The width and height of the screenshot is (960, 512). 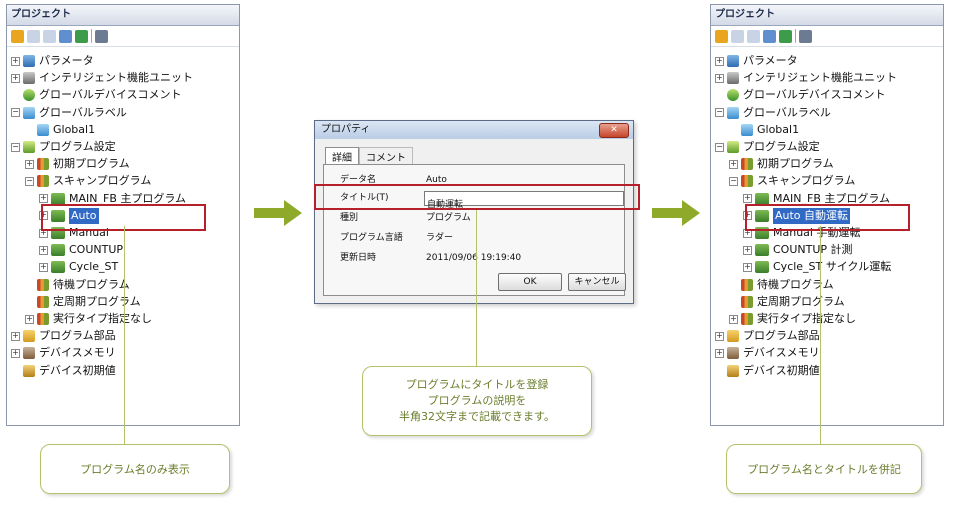 What do you see at coordinates (474, 130) in the screenshot?
I see `dialog-title: プロパティ ✕` at bounding box center [474, 130].